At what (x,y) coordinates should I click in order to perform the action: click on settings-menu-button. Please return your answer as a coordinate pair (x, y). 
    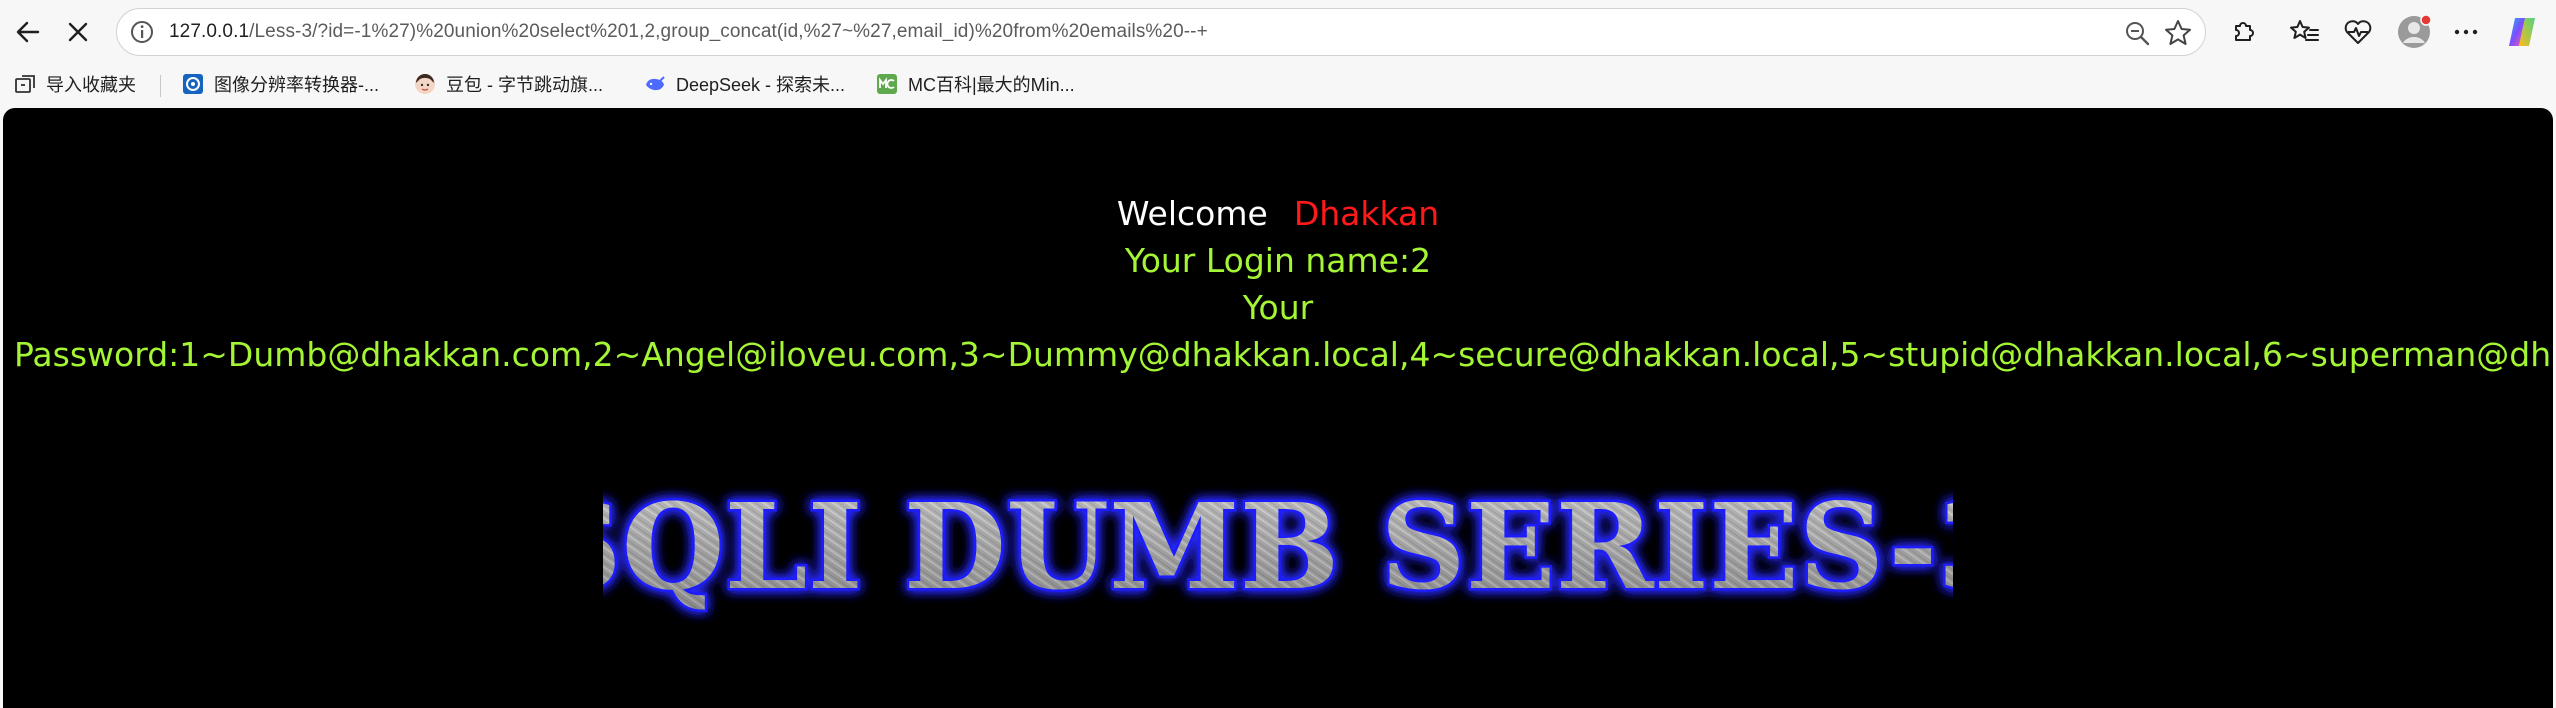
    Looking at the image, I should click on (2466, 32).